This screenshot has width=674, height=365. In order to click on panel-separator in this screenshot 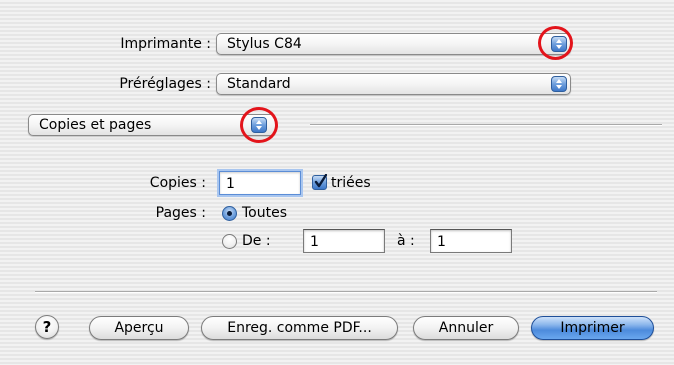, I will do `click(486, 125)`.